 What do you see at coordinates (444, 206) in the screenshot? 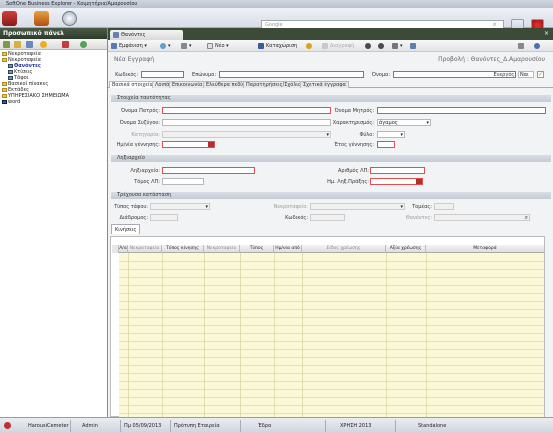
I see `section-field` at bounding box center [444, 206].